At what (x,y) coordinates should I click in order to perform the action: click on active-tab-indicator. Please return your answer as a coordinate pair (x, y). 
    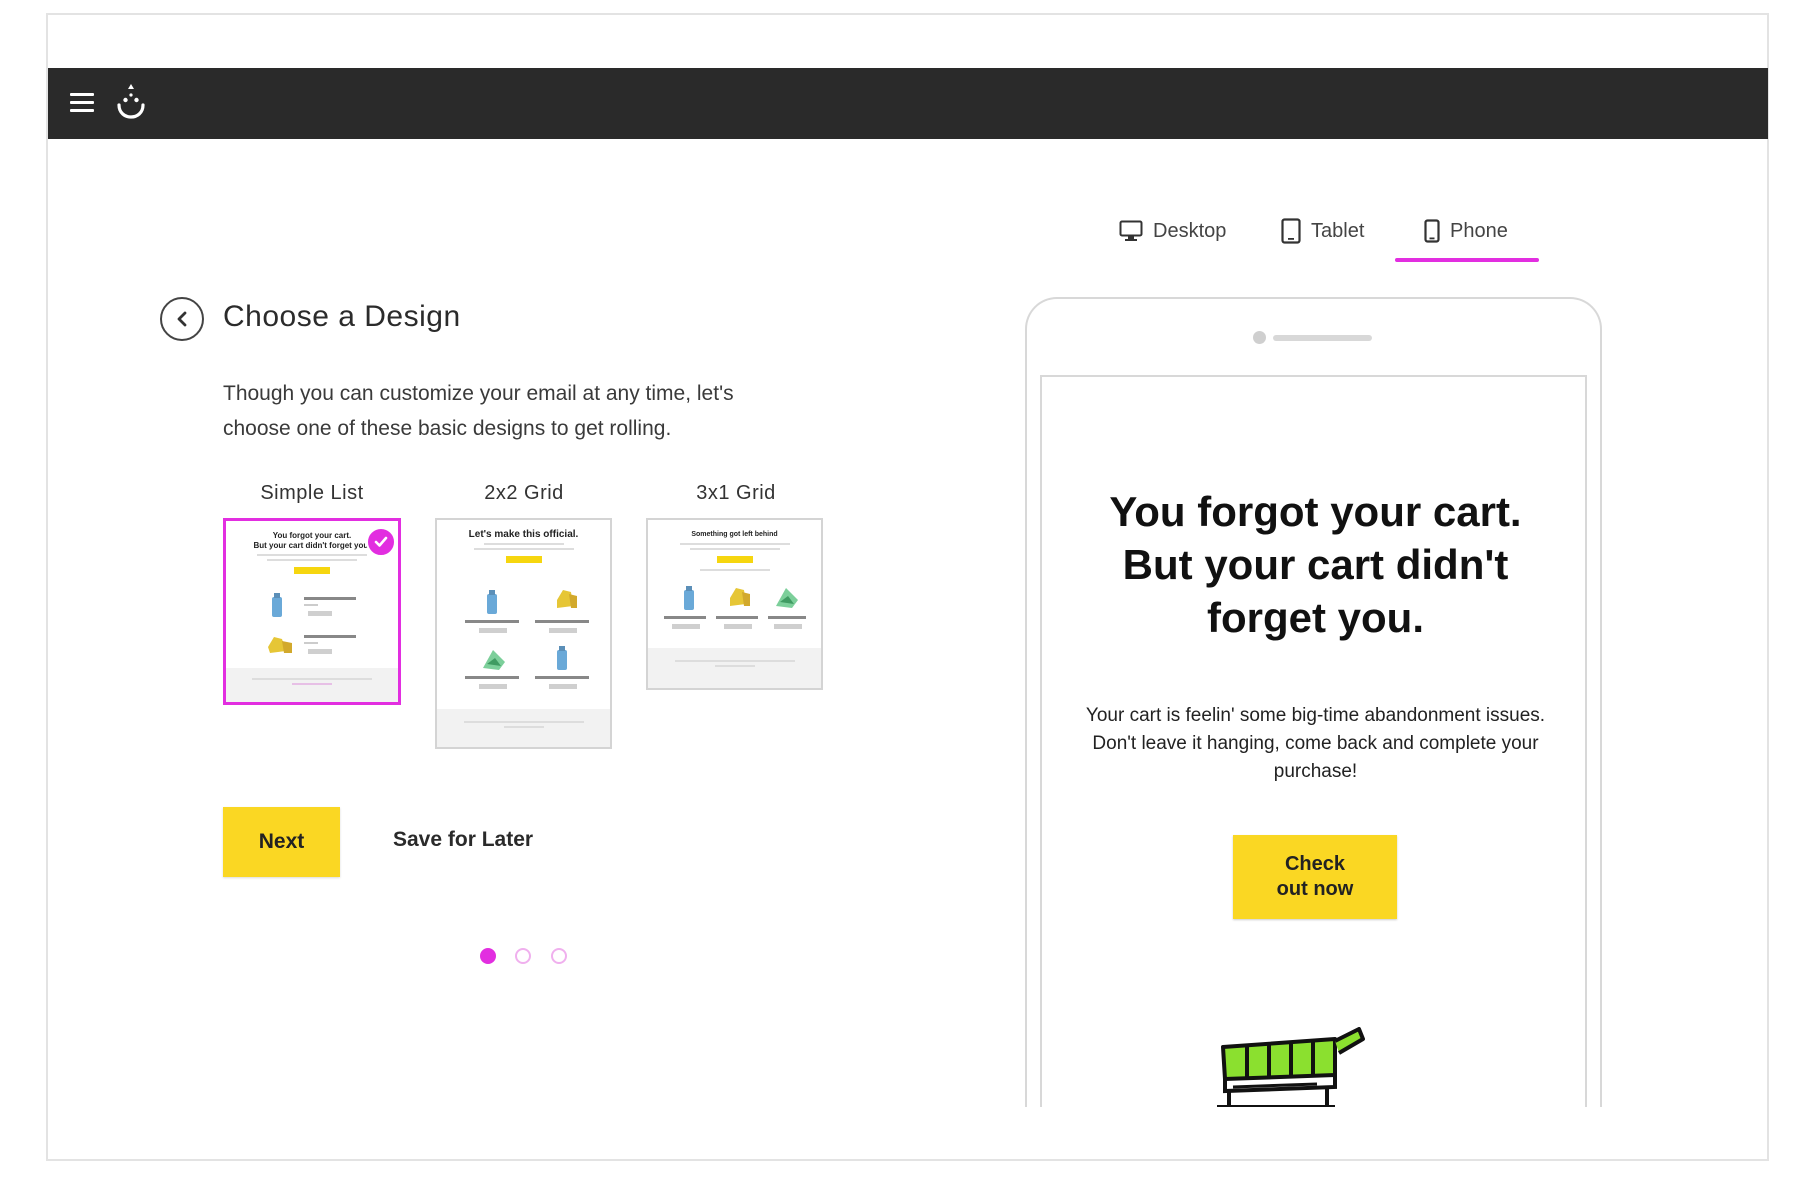
    Looking at the image, I should click on (1467, 260).